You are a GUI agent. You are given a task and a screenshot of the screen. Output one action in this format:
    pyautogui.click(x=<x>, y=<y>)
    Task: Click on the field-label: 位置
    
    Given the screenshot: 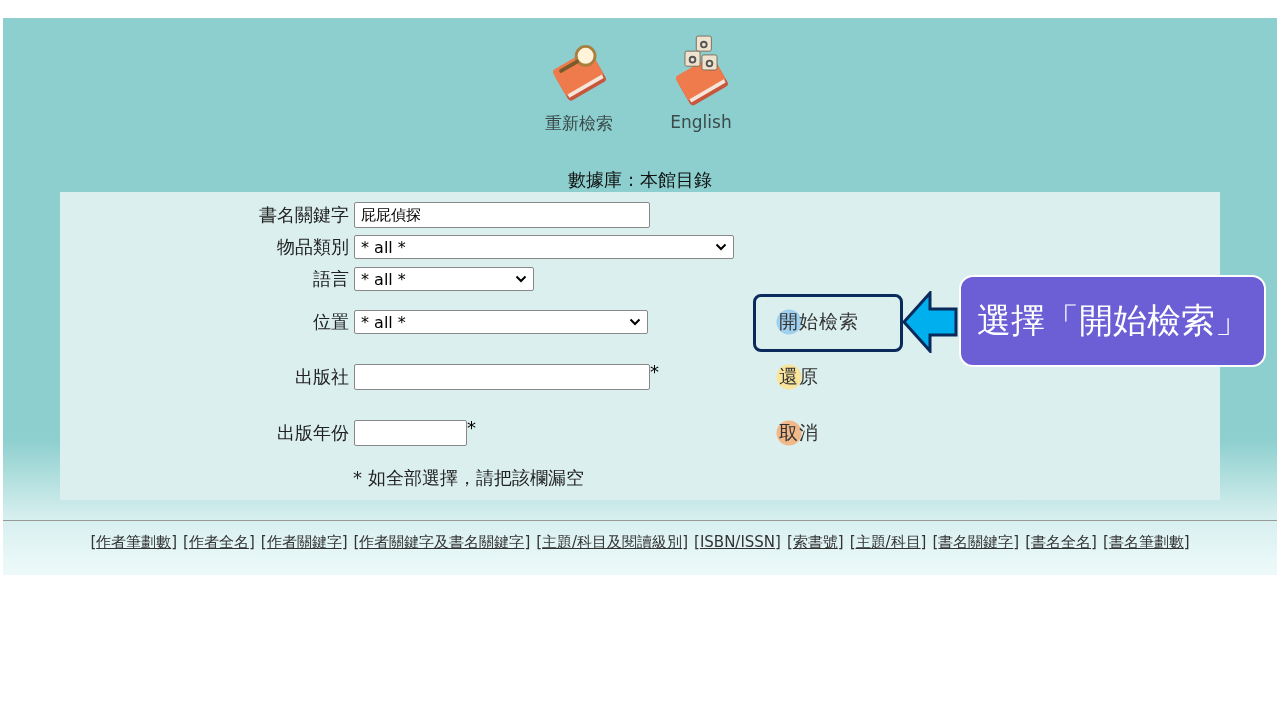 What is the action you would take?
    pyautogui.click(x=331, y=322)
    